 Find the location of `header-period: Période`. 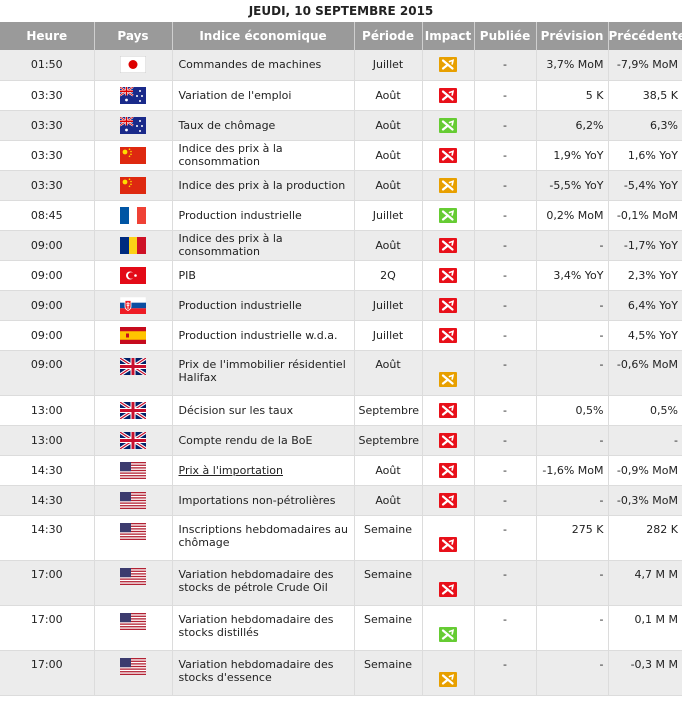

header-period: Période is located at coordinates (388, 36).